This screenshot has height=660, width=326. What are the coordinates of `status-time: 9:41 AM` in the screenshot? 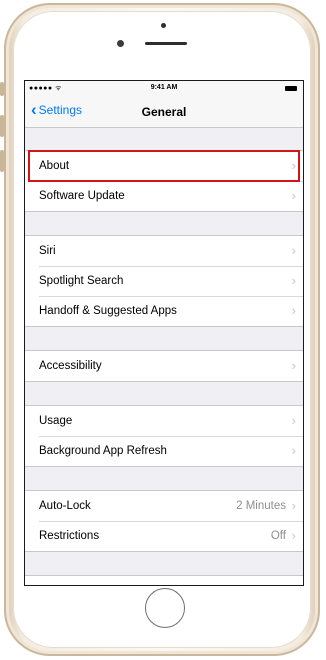 It's located at (164, 87).